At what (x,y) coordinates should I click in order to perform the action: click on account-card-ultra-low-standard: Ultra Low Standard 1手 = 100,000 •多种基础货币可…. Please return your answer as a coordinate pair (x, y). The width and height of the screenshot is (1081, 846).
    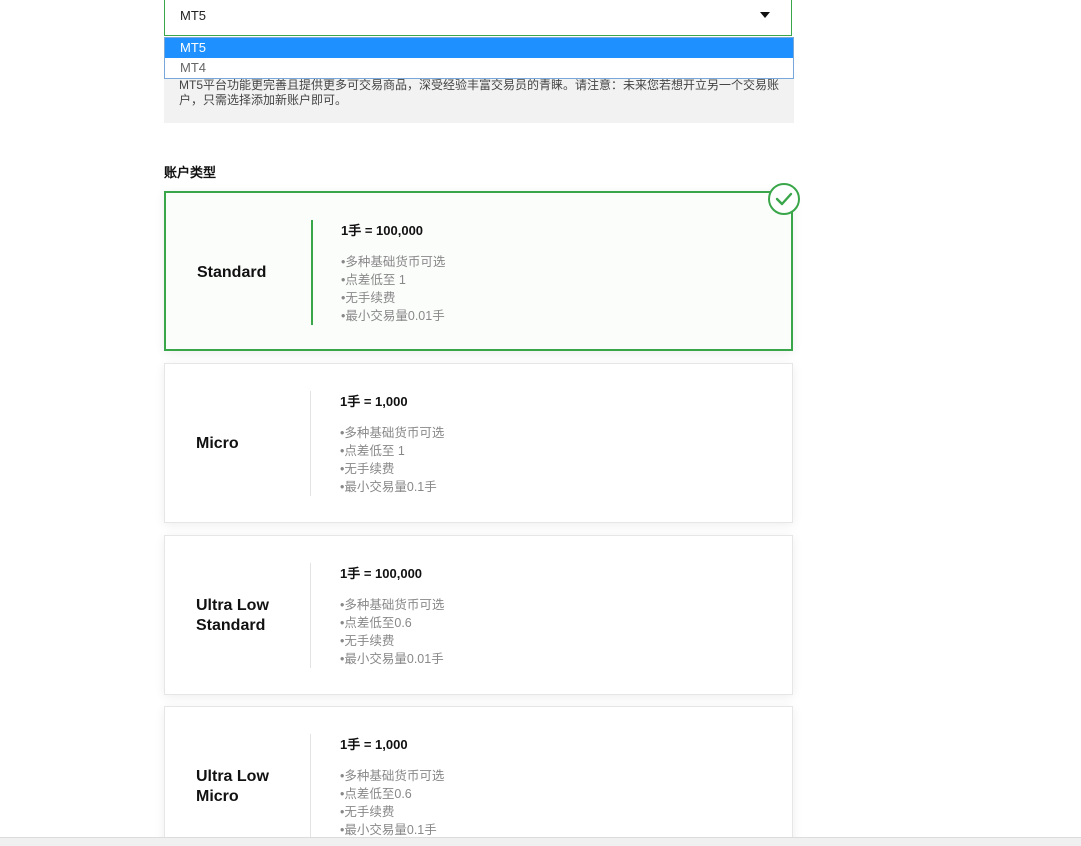
    Looking at the image, I should click on (478, 615).